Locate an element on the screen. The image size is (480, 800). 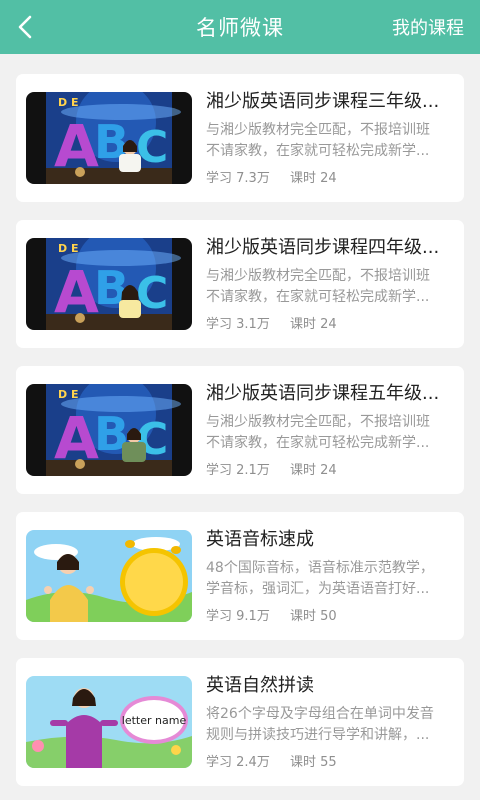
learn-count: 学习 3.1万 is located at coordinates (248, 322).